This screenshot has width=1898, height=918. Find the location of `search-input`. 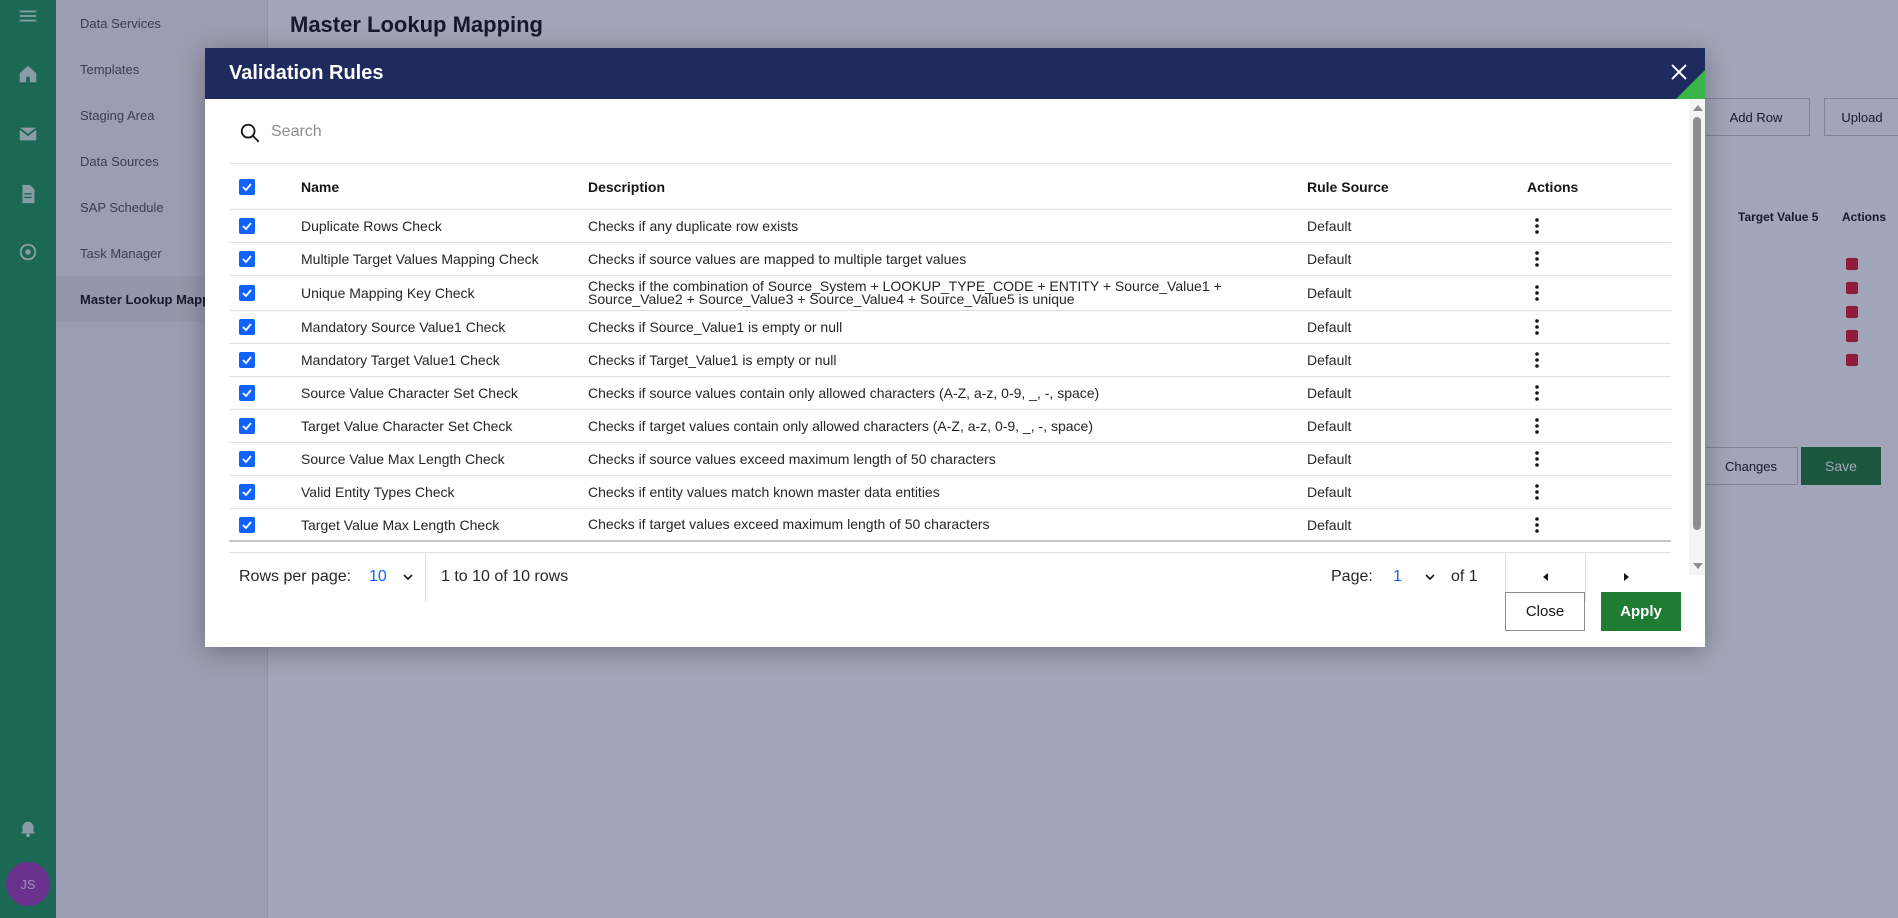

search-input is located at coordinates (961, 132).